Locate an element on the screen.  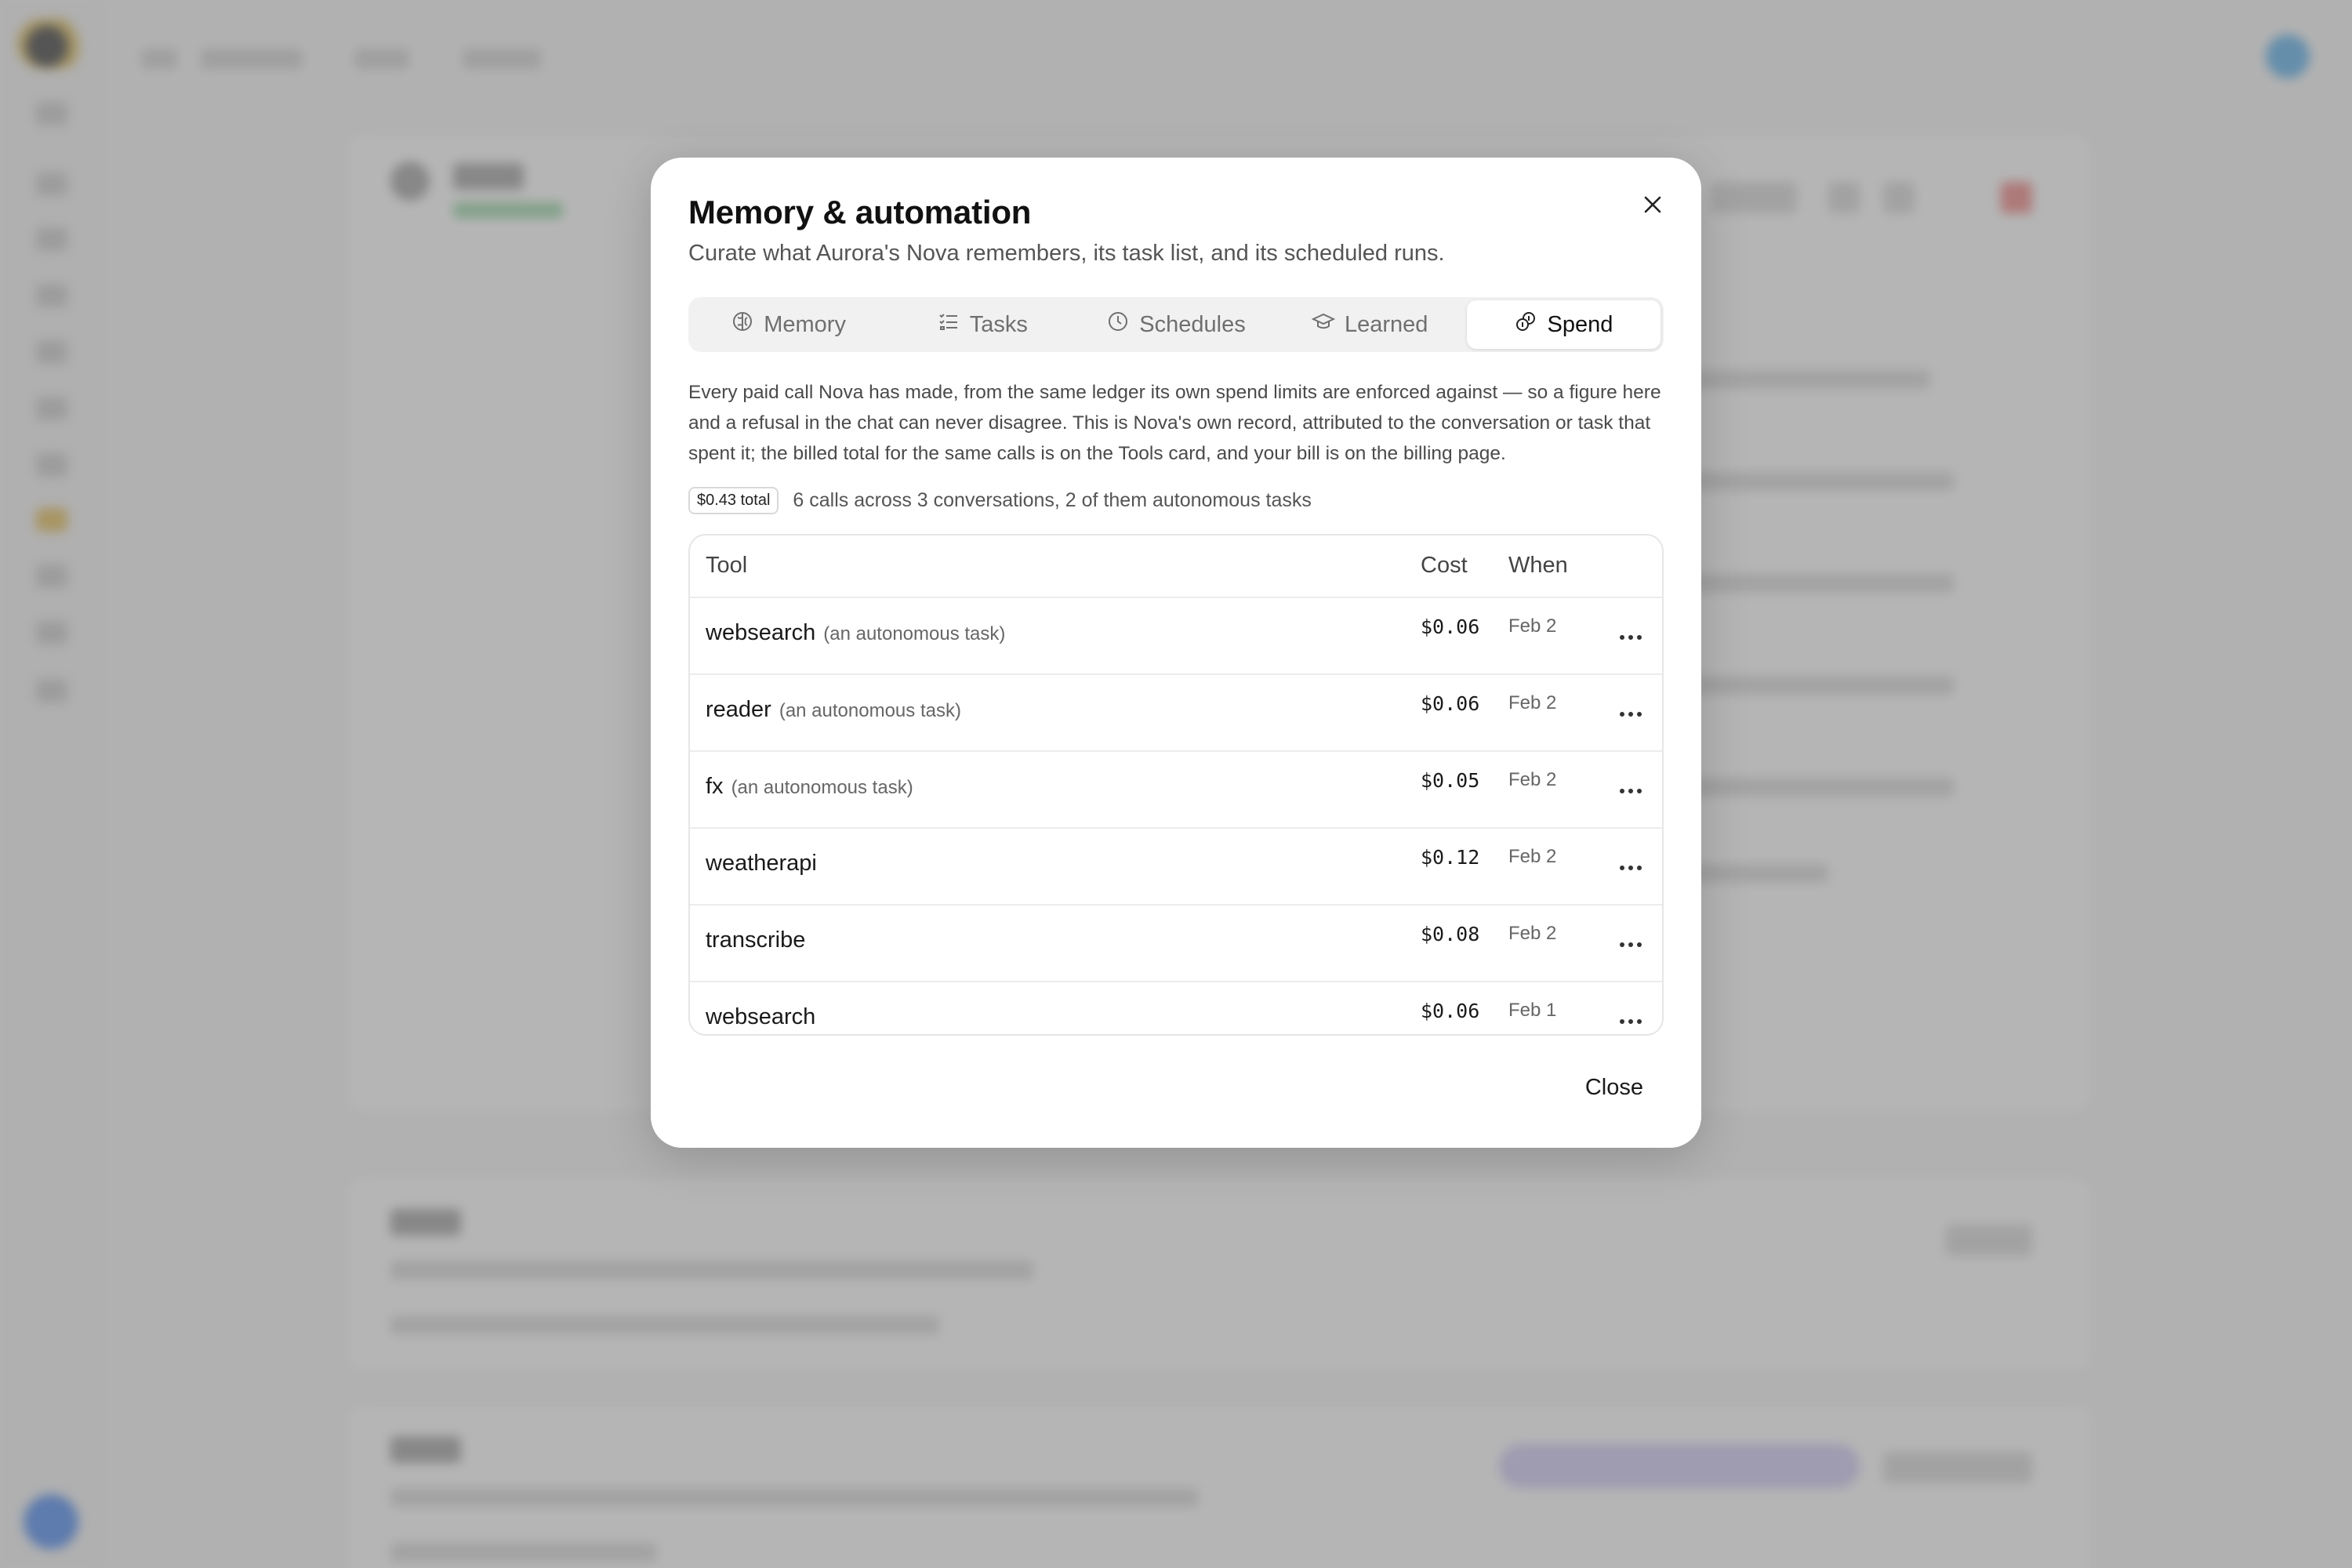
dialog-title: Memory & automation is located at coordinates (860, 212).